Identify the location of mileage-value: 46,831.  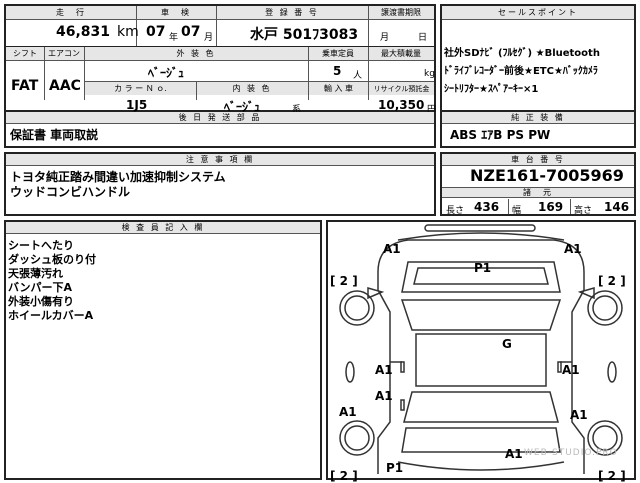
(83, 32).